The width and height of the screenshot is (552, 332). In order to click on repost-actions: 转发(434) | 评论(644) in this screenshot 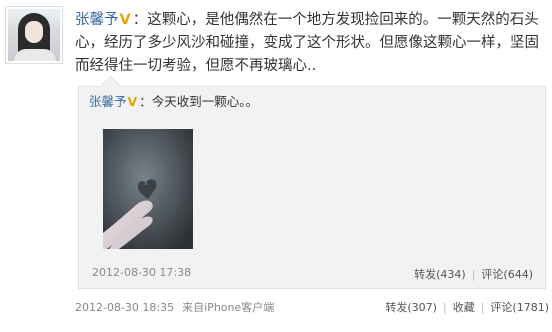, I will do `click(473, 274)`.